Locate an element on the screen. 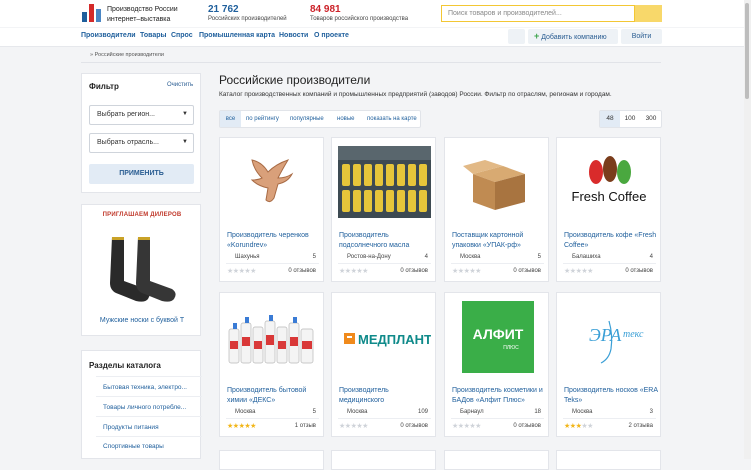  add-company-button: + Добавить компанию is located at coordinates (573, 36).